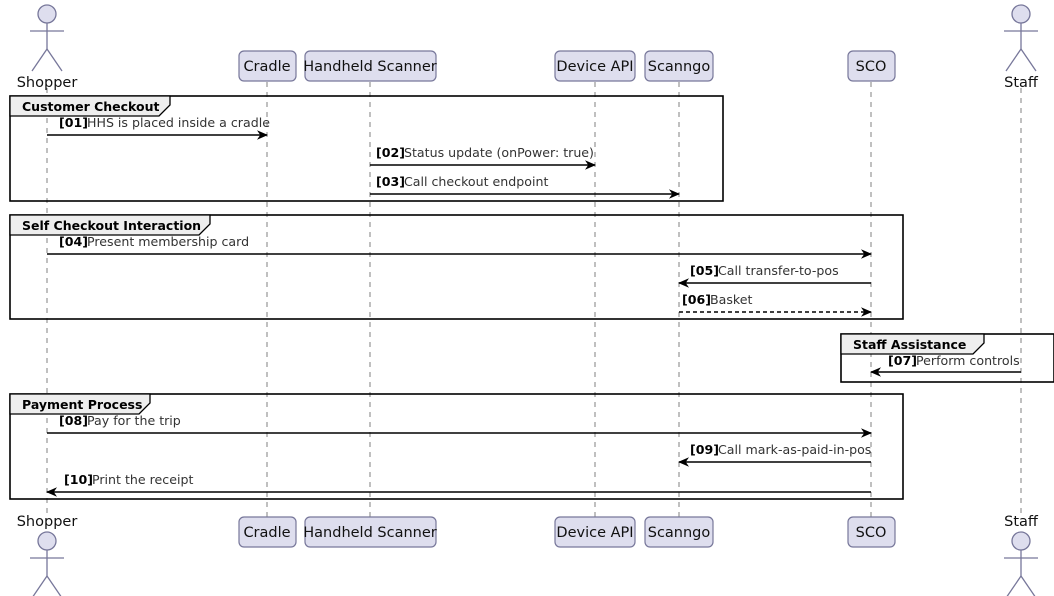 The image size is (1054, 596). What do you see at coordinates (73, 420) in the screenshot?
I see `message-seq-7: [08]` at bounding box center [73, 420].